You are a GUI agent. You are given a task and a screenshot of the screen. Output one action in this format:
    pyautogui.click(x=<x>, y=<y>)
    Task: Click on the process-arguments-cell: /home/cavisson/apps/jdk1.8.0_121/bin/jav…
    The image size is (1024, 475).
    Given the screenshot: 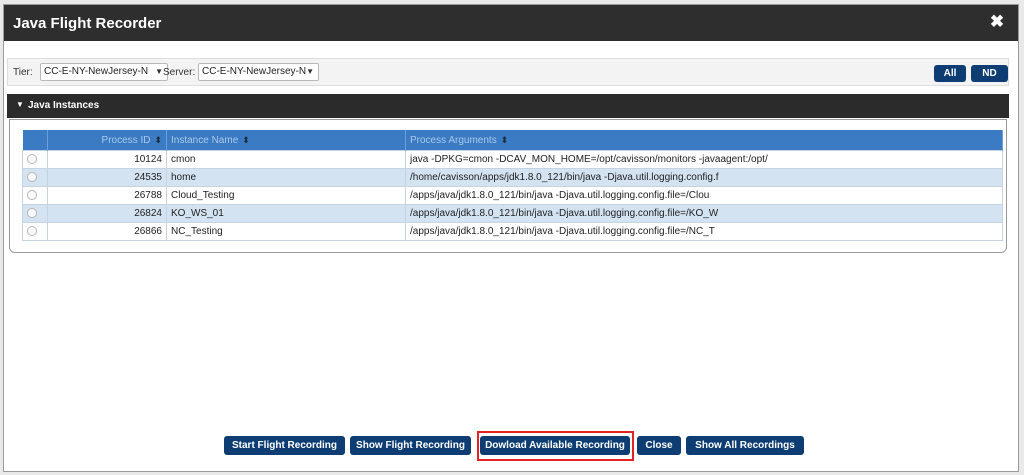 What is the action you would take?
    pyautogui.click(x=704, y=177)
    